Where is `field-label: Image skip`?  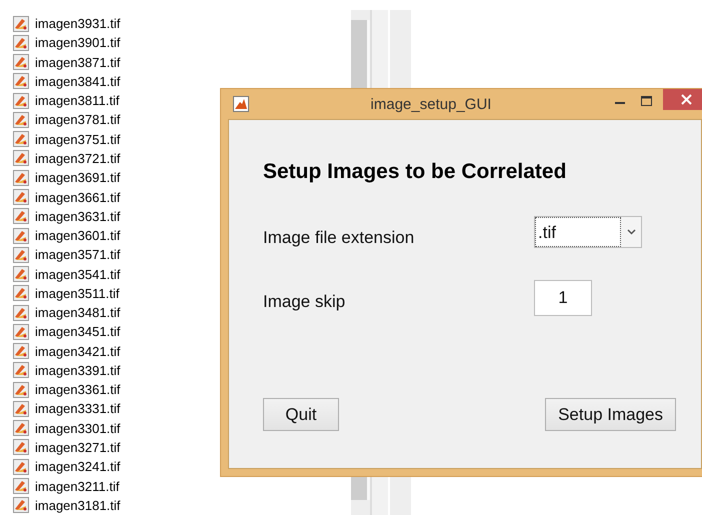
field-label: Image skip is located at coordinates (304, 302).